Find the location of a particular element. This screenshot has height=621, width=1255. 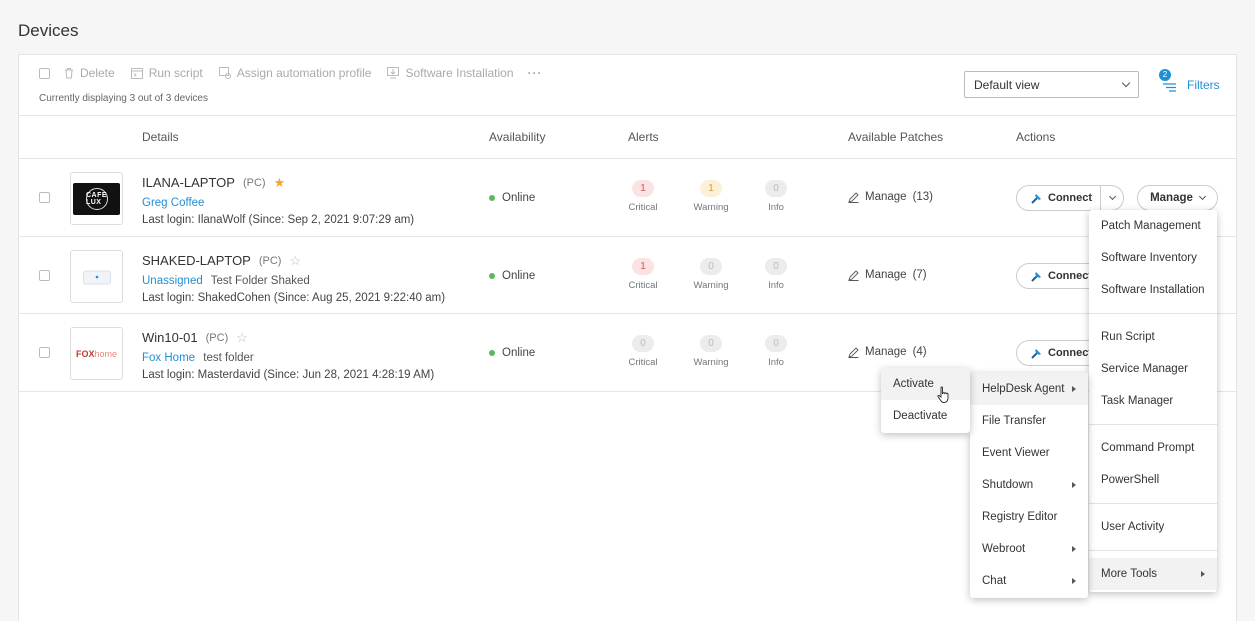

menu-item-software-inventory: Software Inventory is located at coordinates (1153, 258).